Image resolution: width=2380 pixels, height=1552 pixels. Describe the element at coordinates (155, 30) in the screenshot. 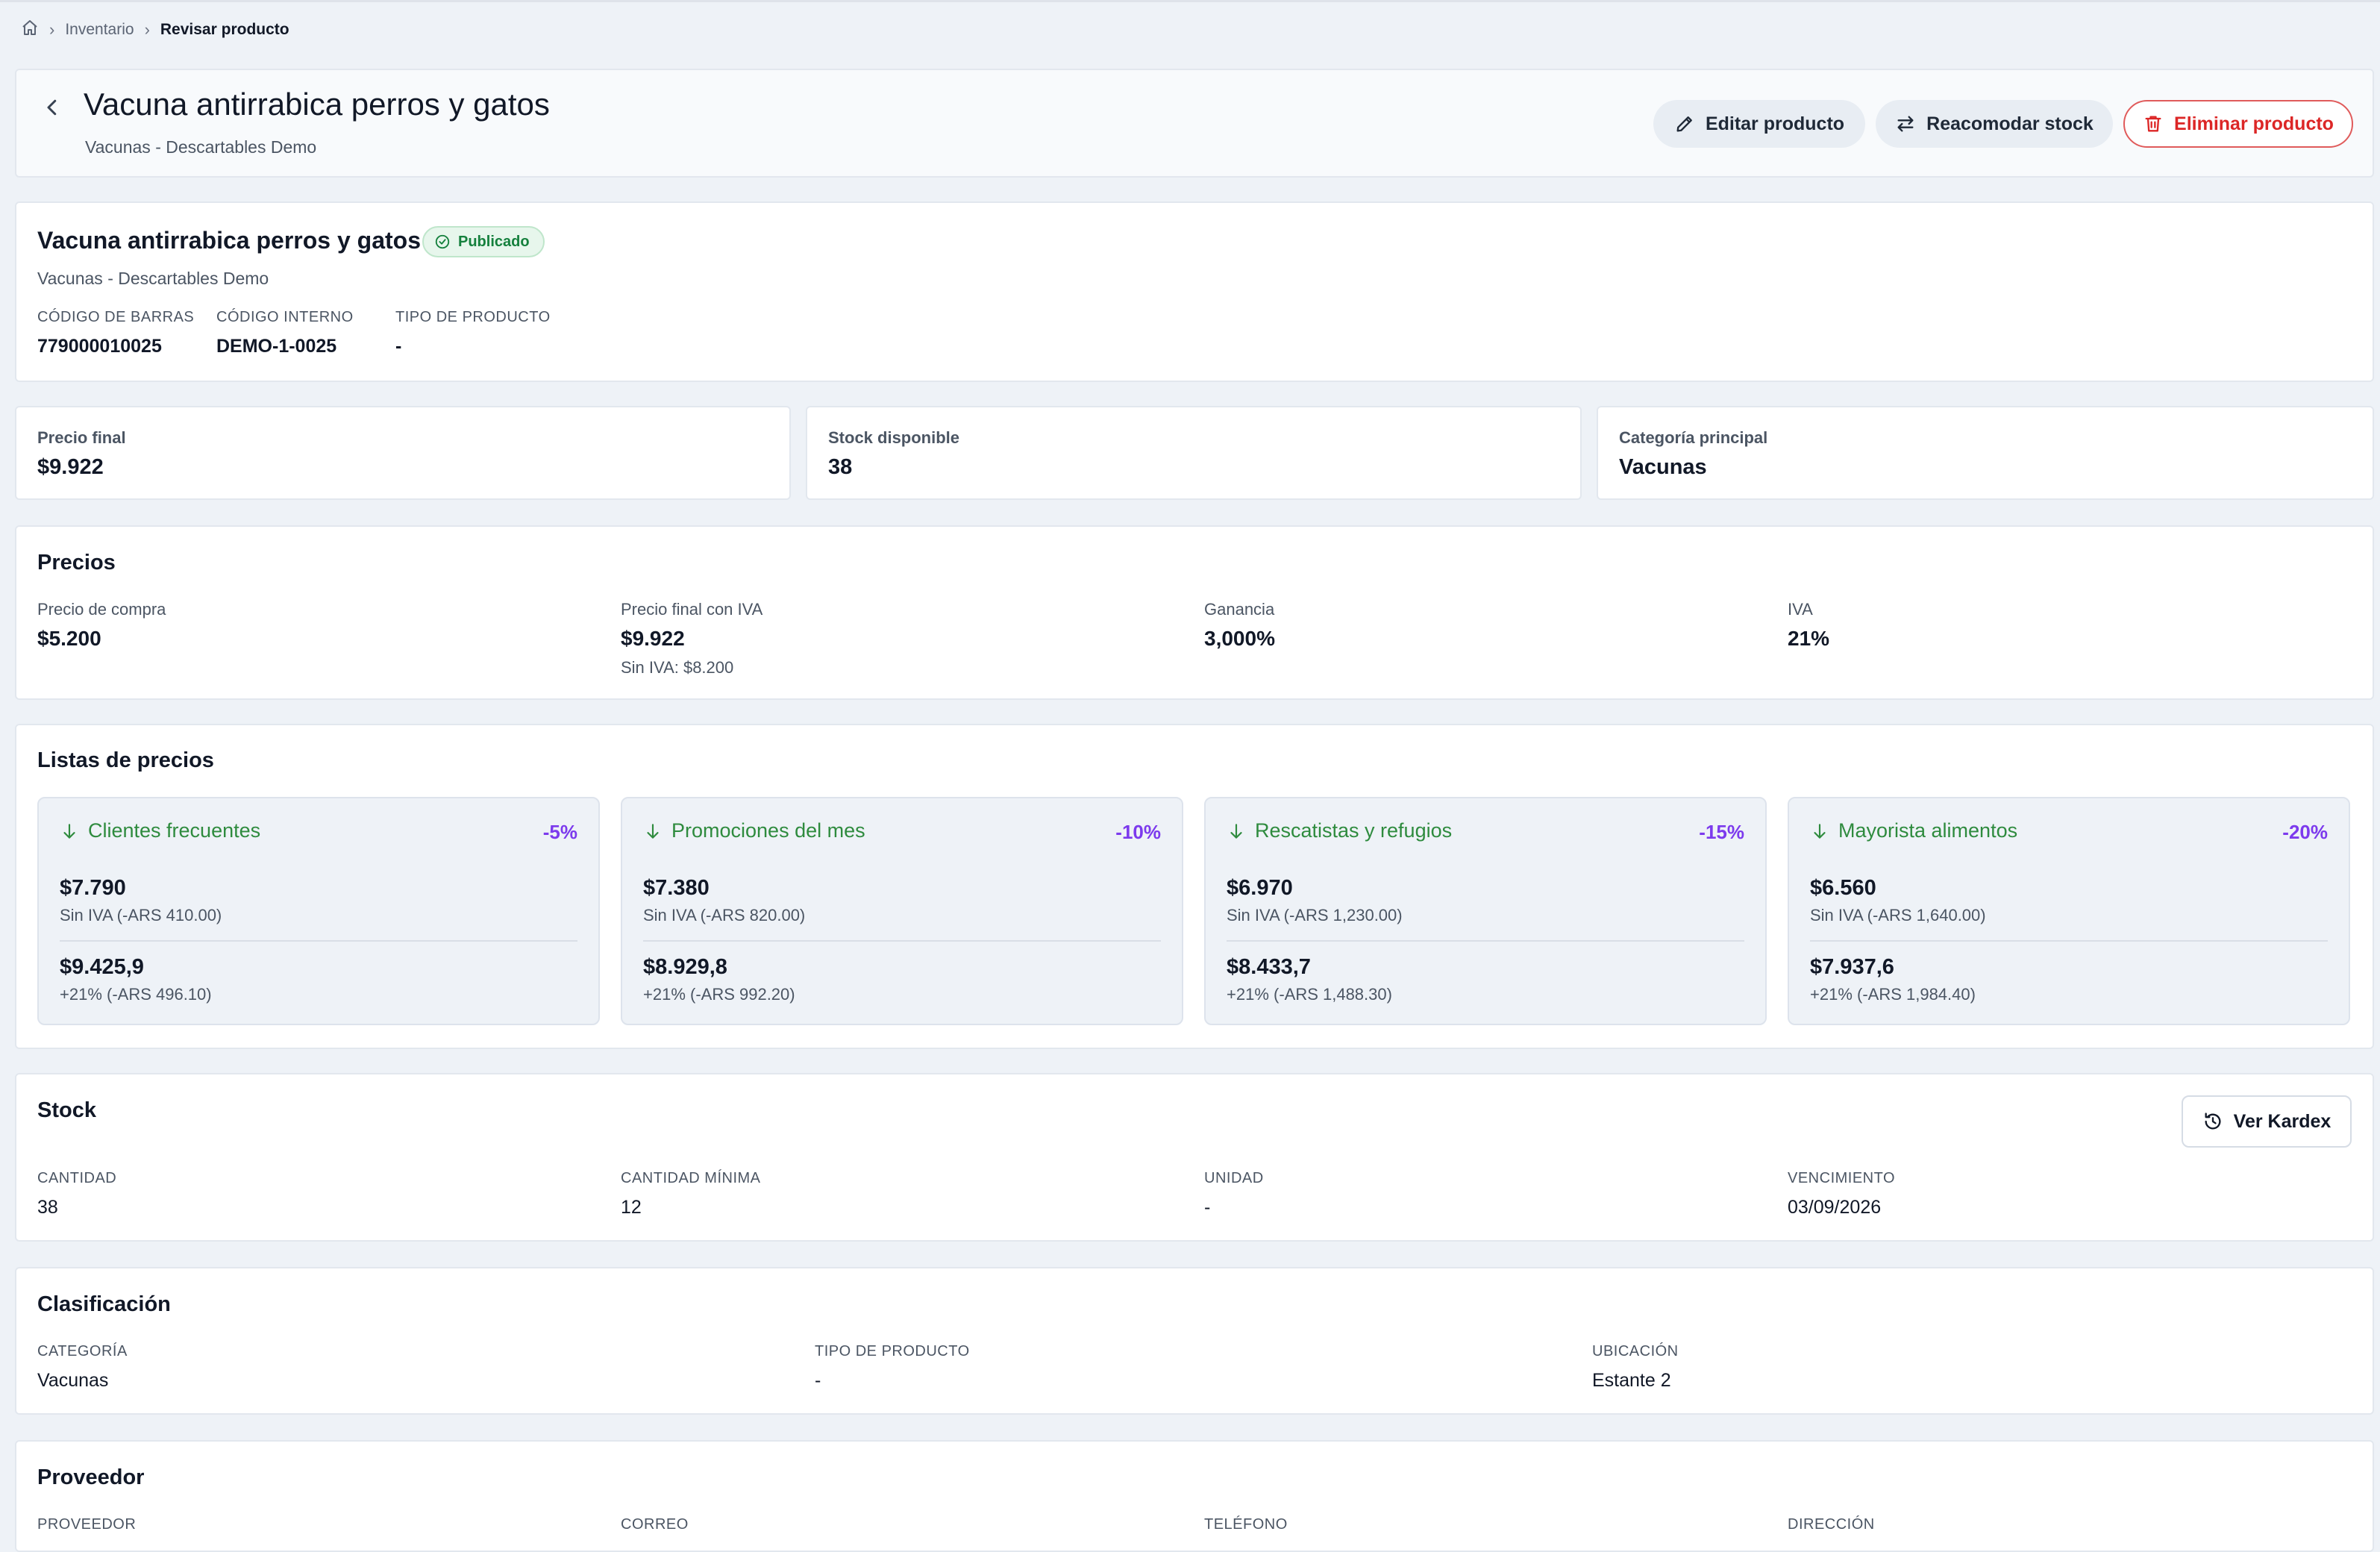

I see `breadcrumb: › Inventario › Revisar producto` at that location.